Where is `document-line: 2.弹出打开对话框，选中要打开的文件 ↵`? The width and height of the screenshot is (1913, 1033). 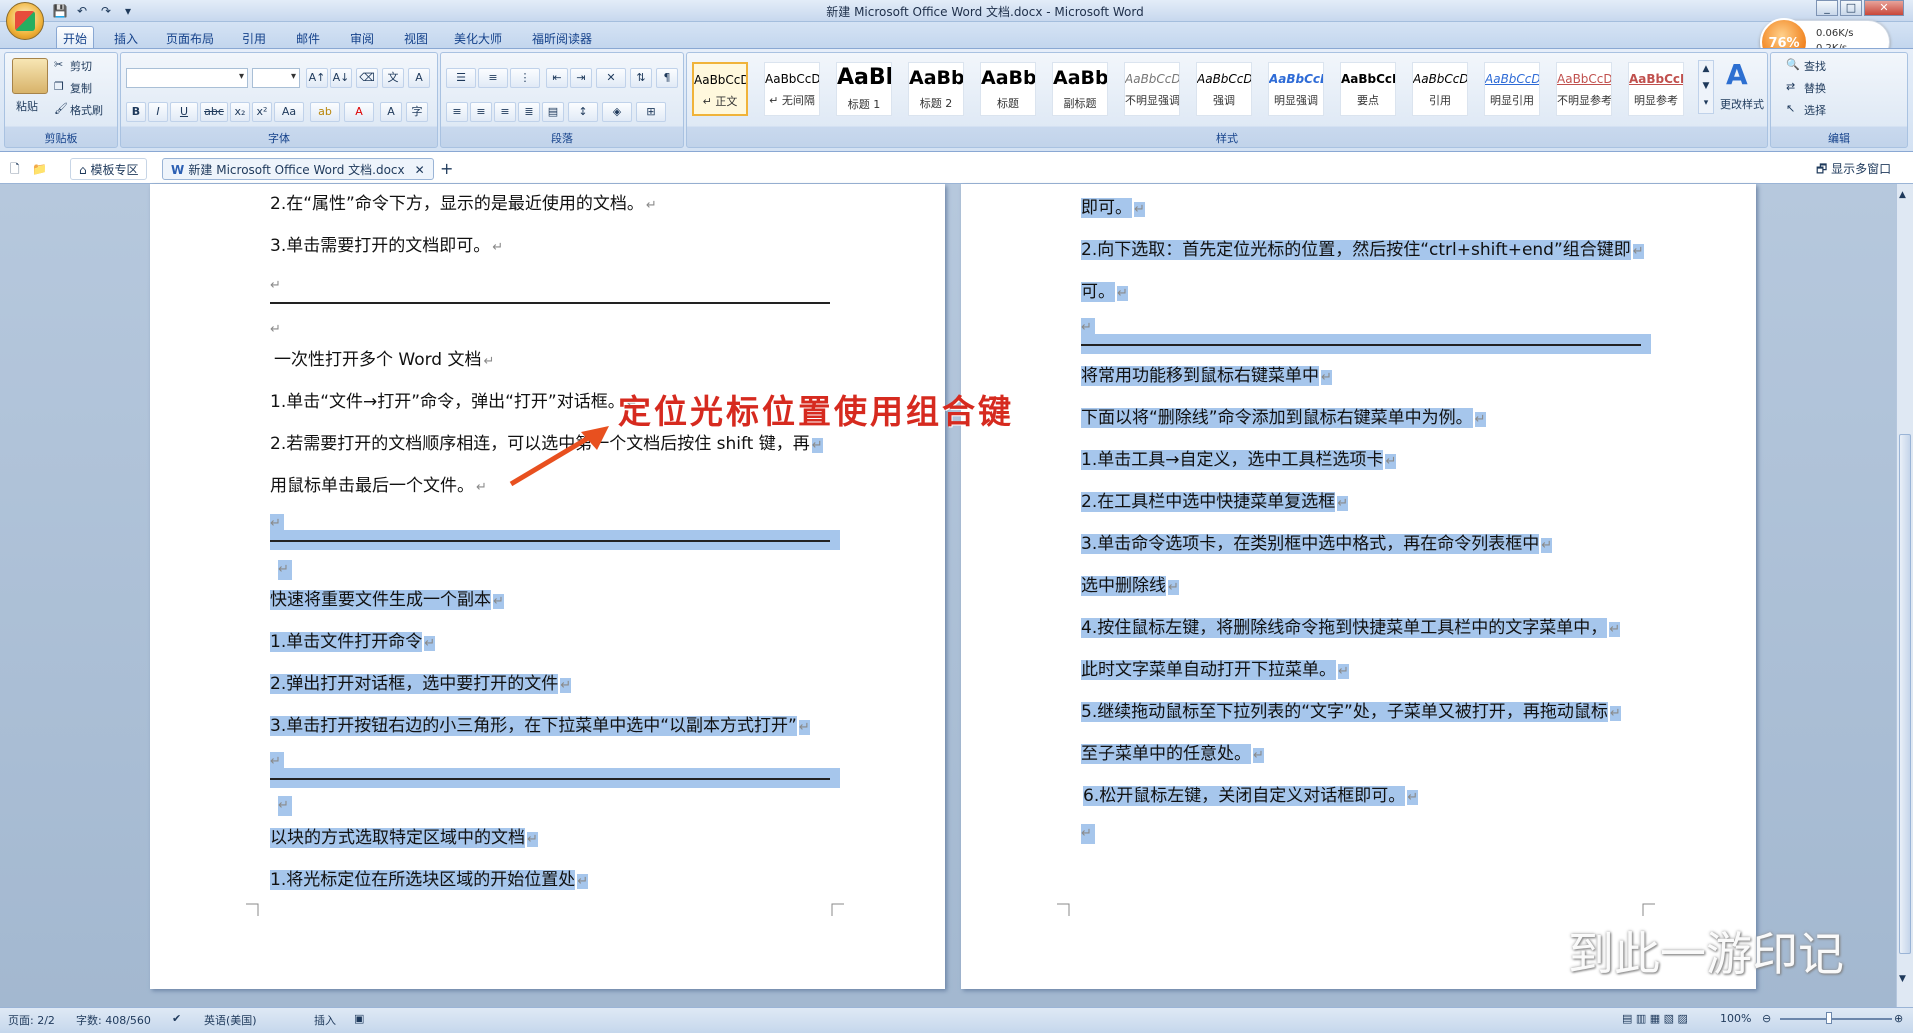 document-line: 2.弹出打开对话框，选中要打开的文件 ↵ is located at coordinates (421, 684).